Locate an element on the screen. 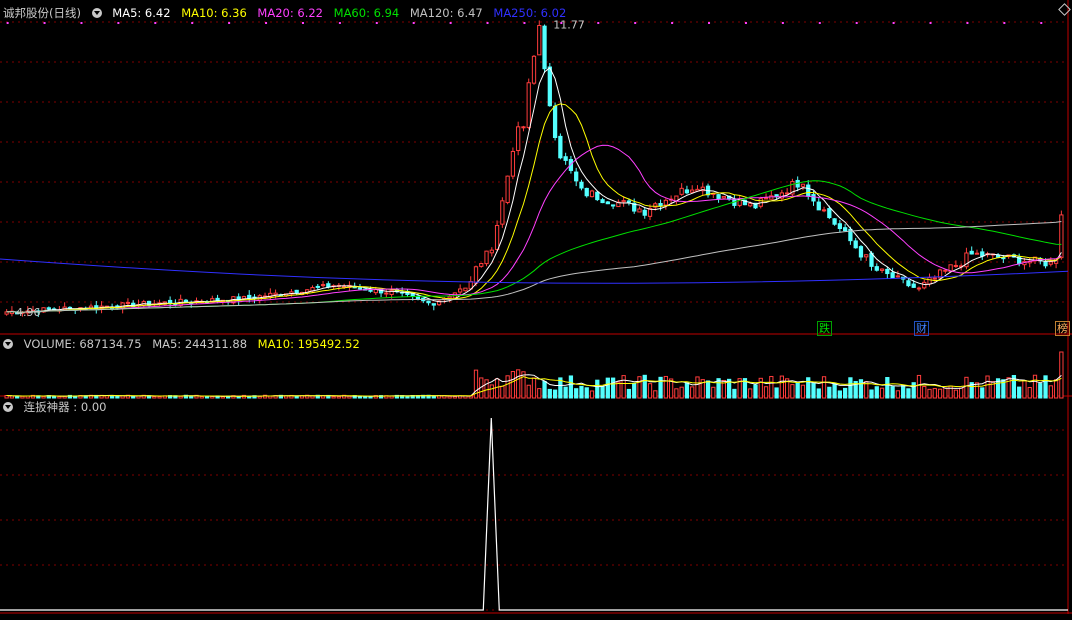 The width and height of the screenshot is (1072, 620). ma120-readout: MA120: 6.47 is located at coordinates (446, 13).